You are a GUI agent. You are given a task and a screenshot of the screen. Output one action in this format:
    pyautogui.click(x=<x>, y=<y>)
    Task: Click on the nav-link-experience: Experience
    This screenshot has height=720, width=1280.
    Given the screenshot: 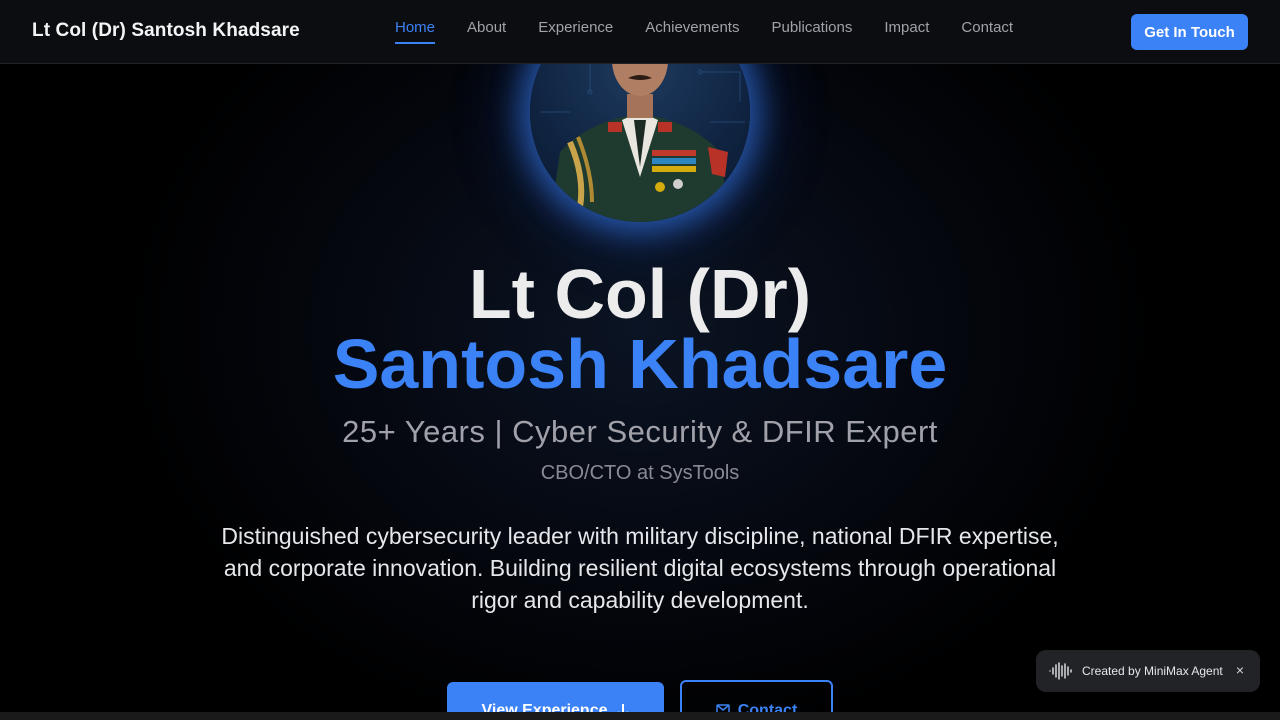 What is the action you would take?
    pyautogui.click(x=575, y=31)
    